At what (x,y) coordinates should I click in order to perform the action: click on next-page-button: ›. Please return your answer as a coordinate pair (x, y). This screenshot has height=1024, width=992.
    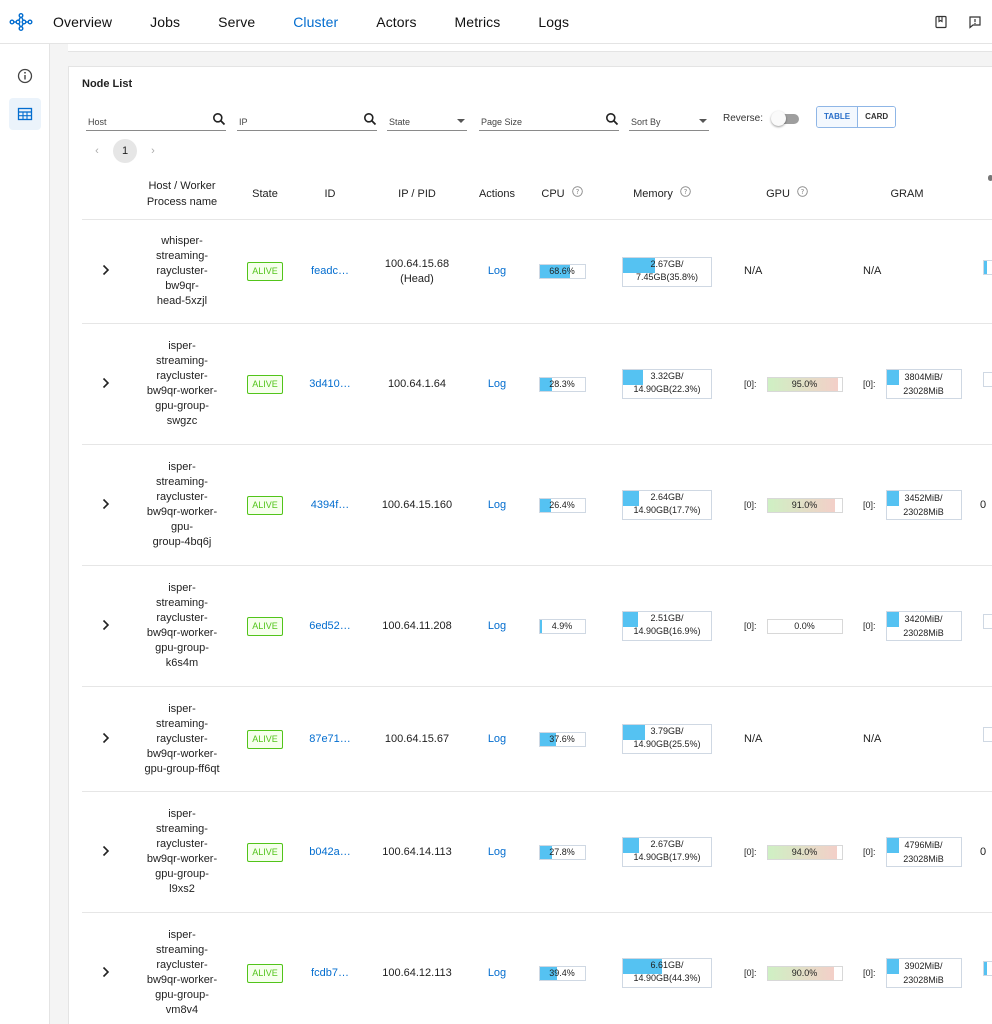
    Looking at the image, I should click on (153, 151).